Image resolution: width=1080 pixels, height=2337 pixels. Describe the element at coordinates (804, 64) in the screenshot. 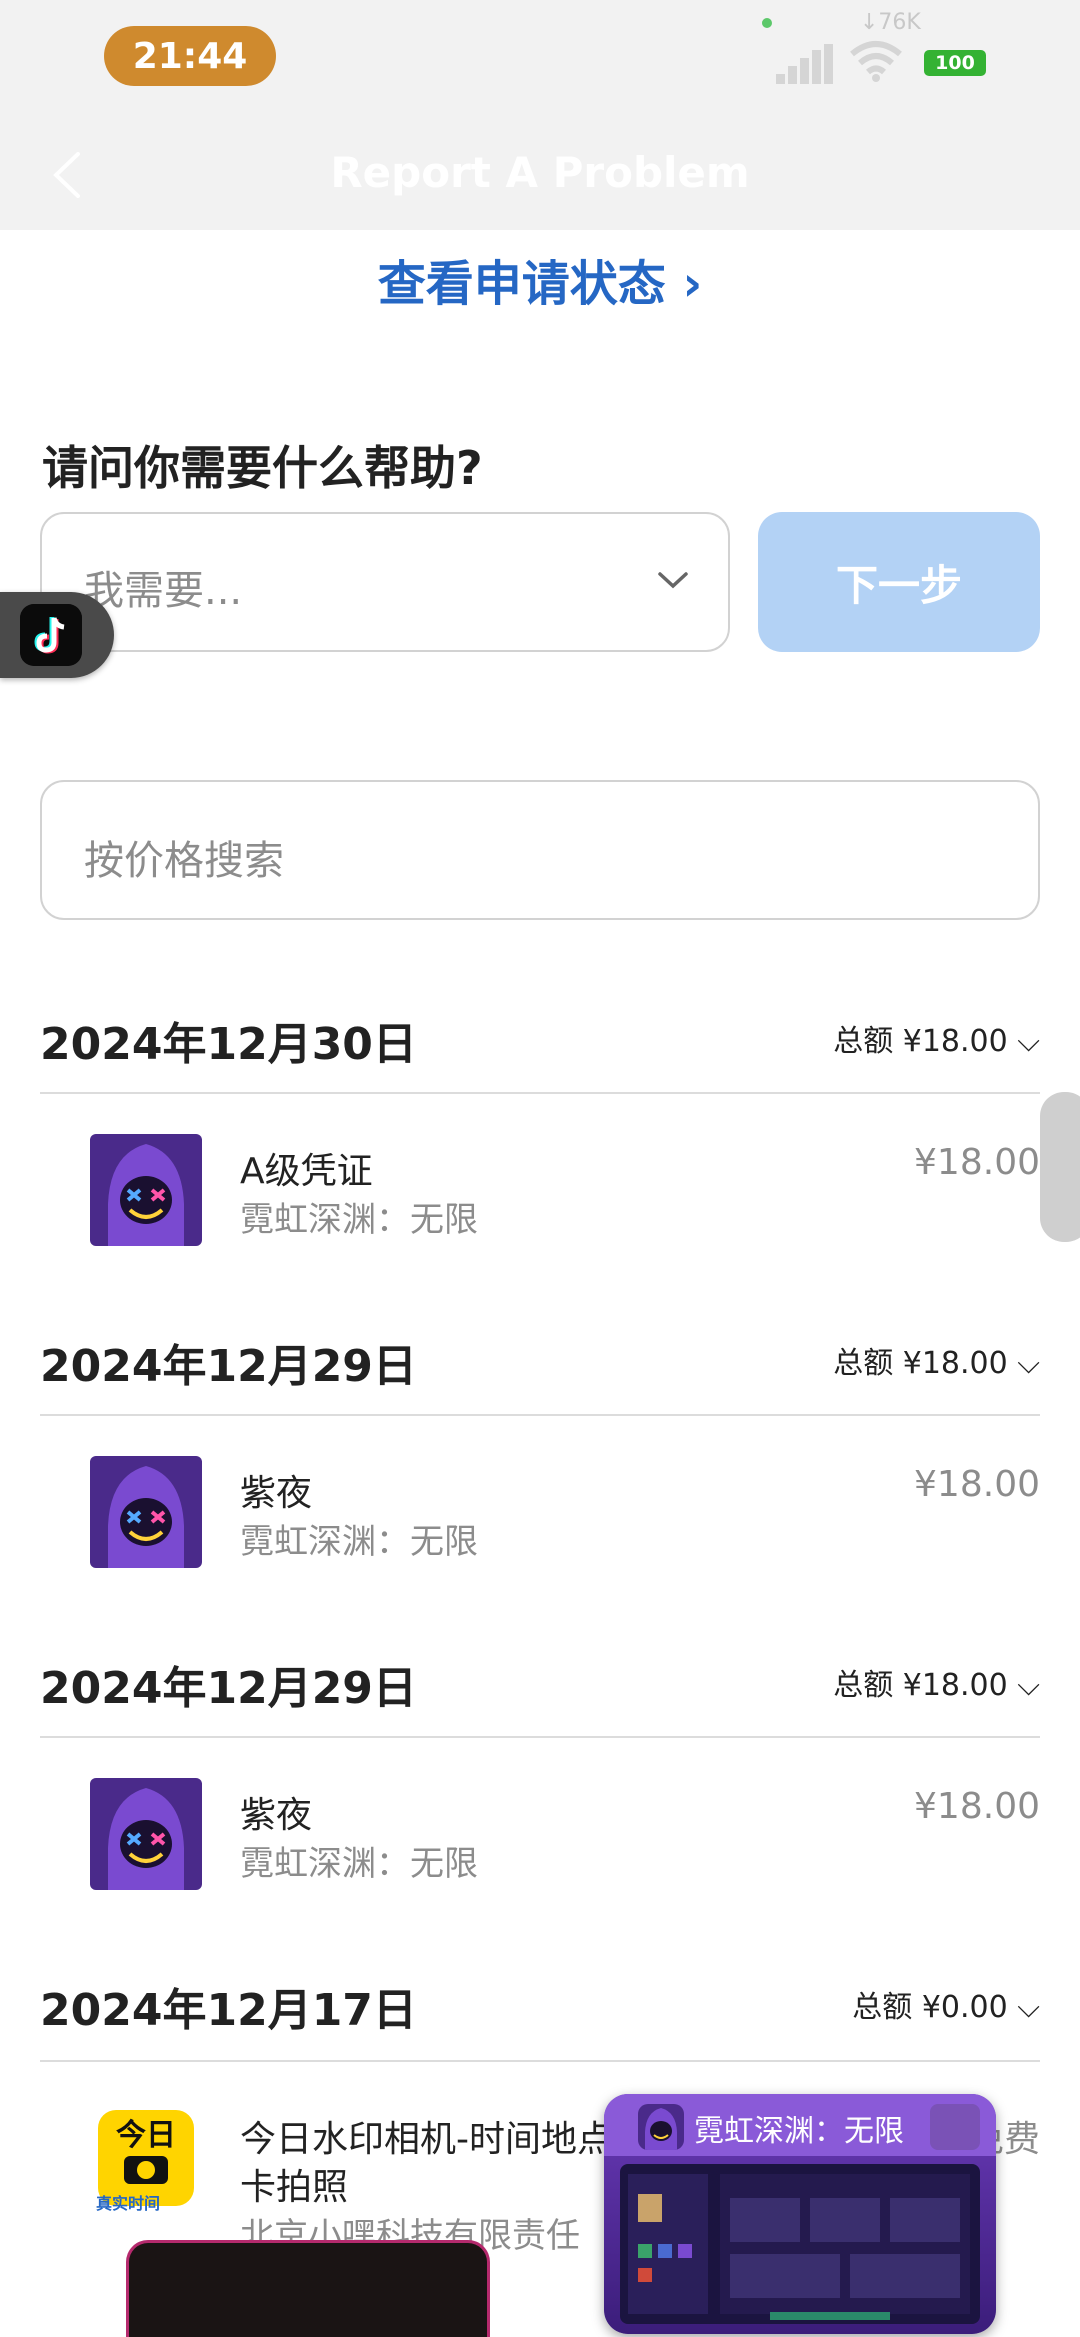

I see `signal-icon` at that location.